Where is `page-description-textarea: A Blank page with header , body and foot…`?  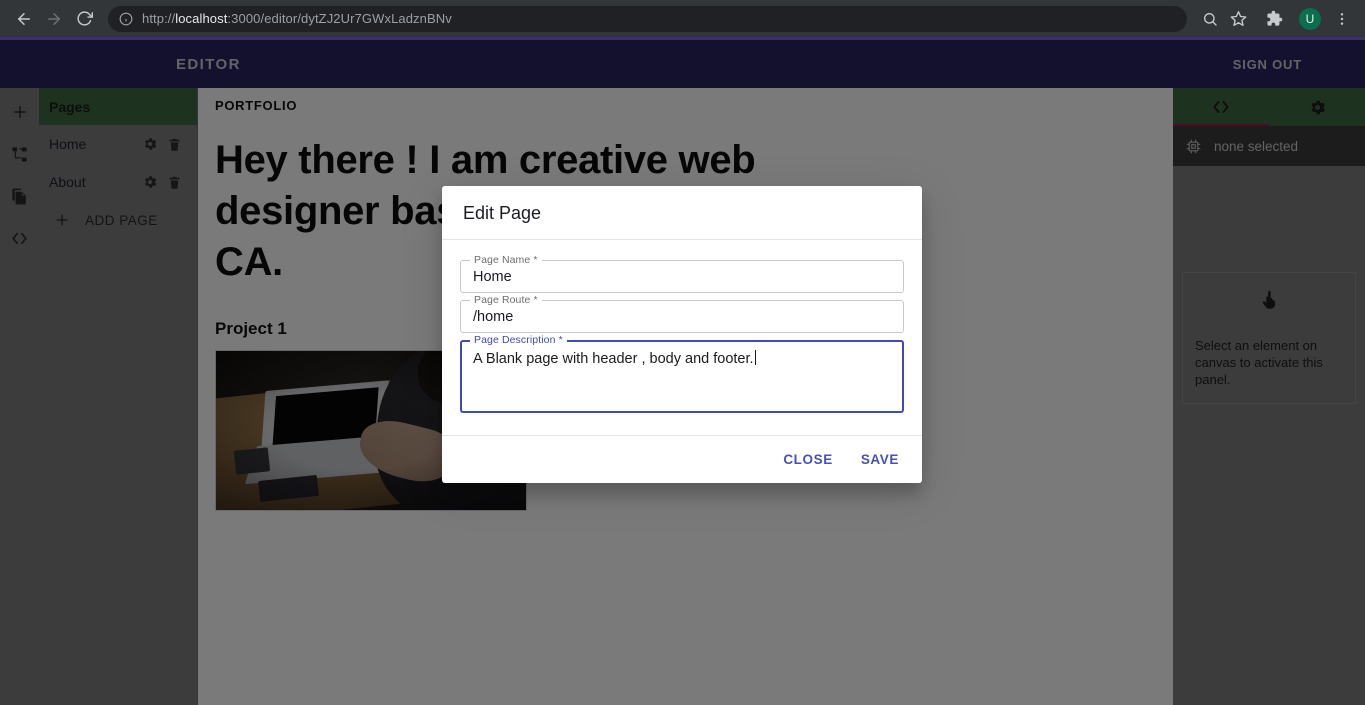 page-description-textarea: A Blank page with header , body and foot… is located at coordinates (682, 376).